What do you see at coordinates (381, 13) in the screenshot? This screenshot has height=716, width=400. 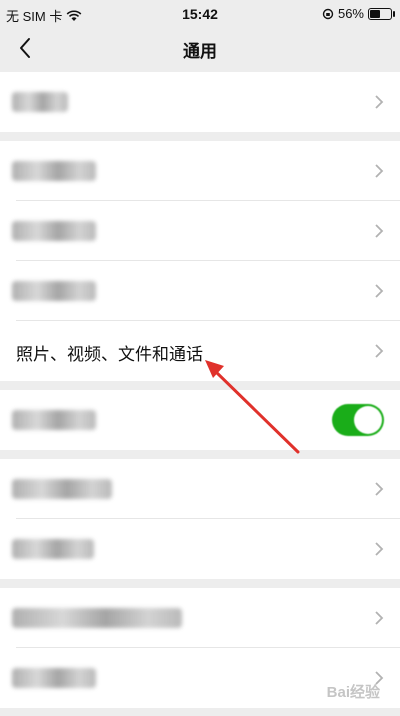 I see `battery-icon` at bounding box center [381, 13].